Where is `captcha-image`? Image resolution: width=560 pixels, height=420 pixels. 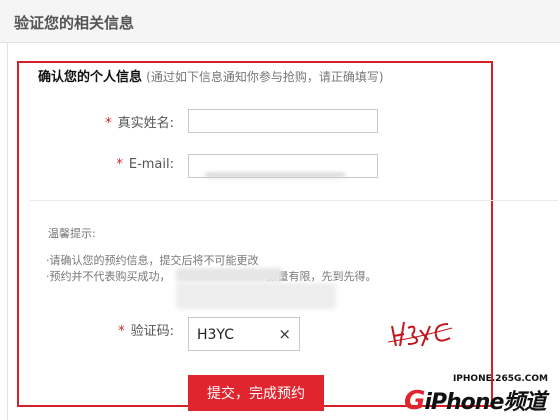
captcha-image is located at coordinates (421, 332).